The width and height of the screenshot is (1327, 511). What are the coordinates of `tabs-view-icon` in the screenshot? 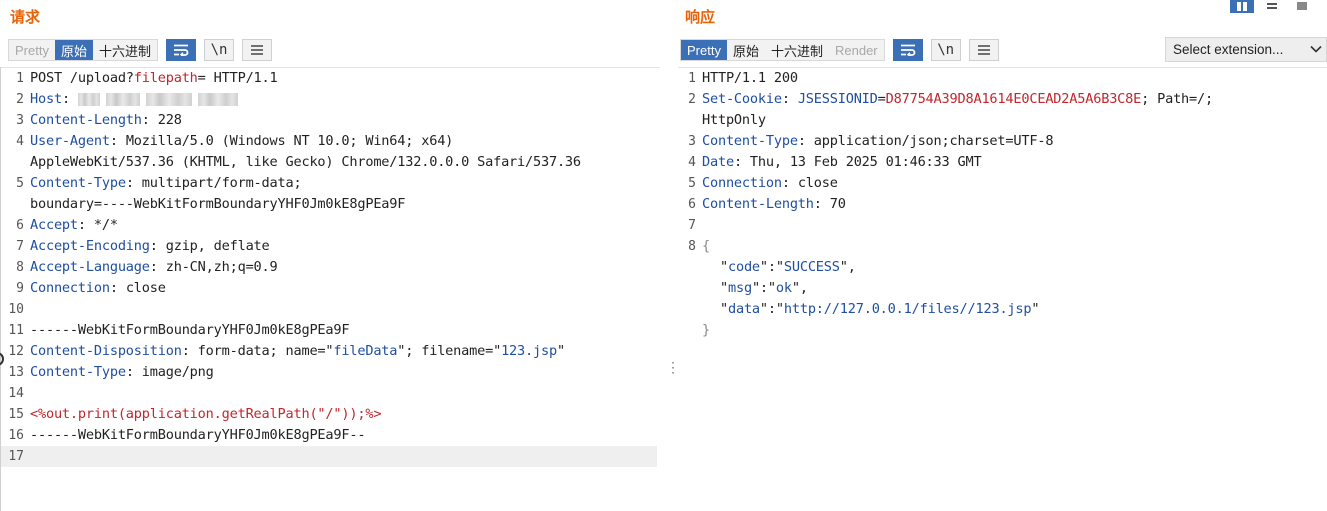 It's located at (1302, 5).